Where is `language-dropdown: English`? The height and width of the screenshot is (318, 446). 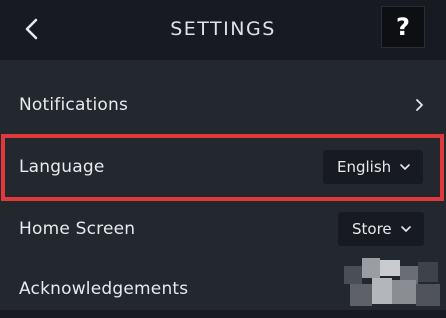 language-dropdown: English is located at coordinates (373, 167).